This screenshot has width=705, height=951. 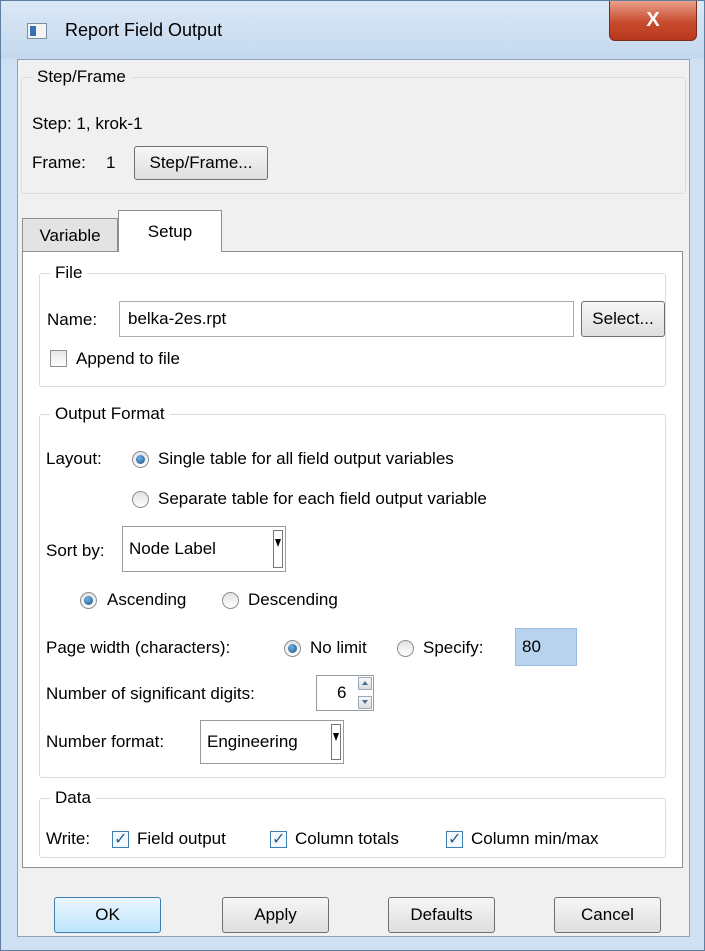 I want to click on tab-setup: Setup, so click(x=170, y=231).